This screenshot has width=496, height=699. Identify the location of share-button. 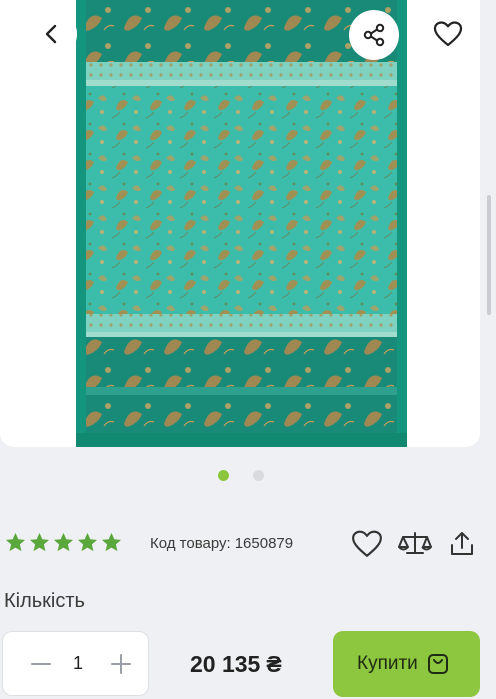
(374, 35).